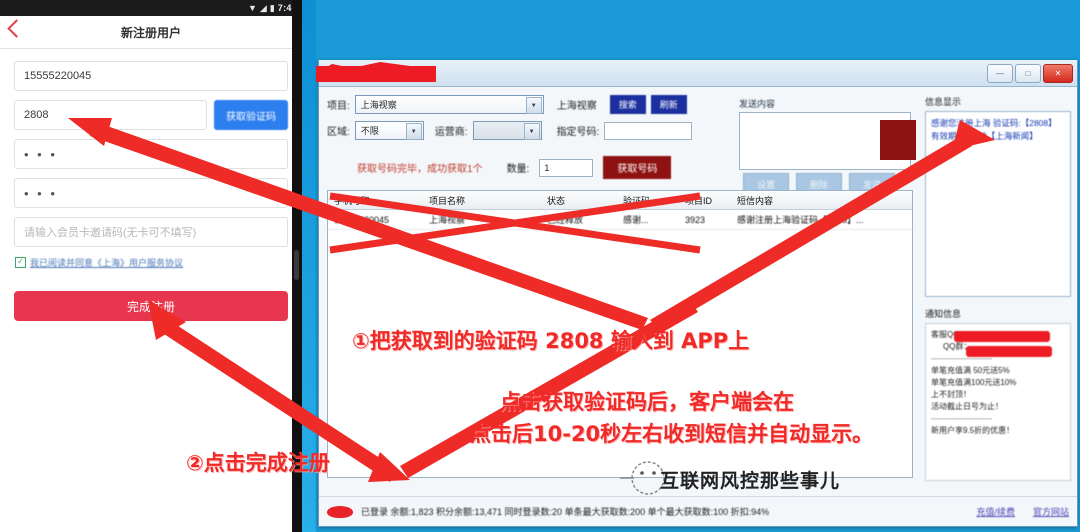  I want to click on search-button: 搜索, so click(627, 104).